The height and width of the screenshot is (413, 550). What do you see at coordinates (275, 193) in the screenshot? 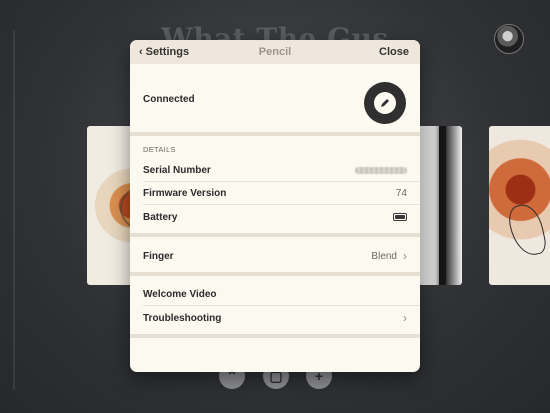
I see `firmware-version-row: Firmware Version 74` at bounding box center [275, 193].